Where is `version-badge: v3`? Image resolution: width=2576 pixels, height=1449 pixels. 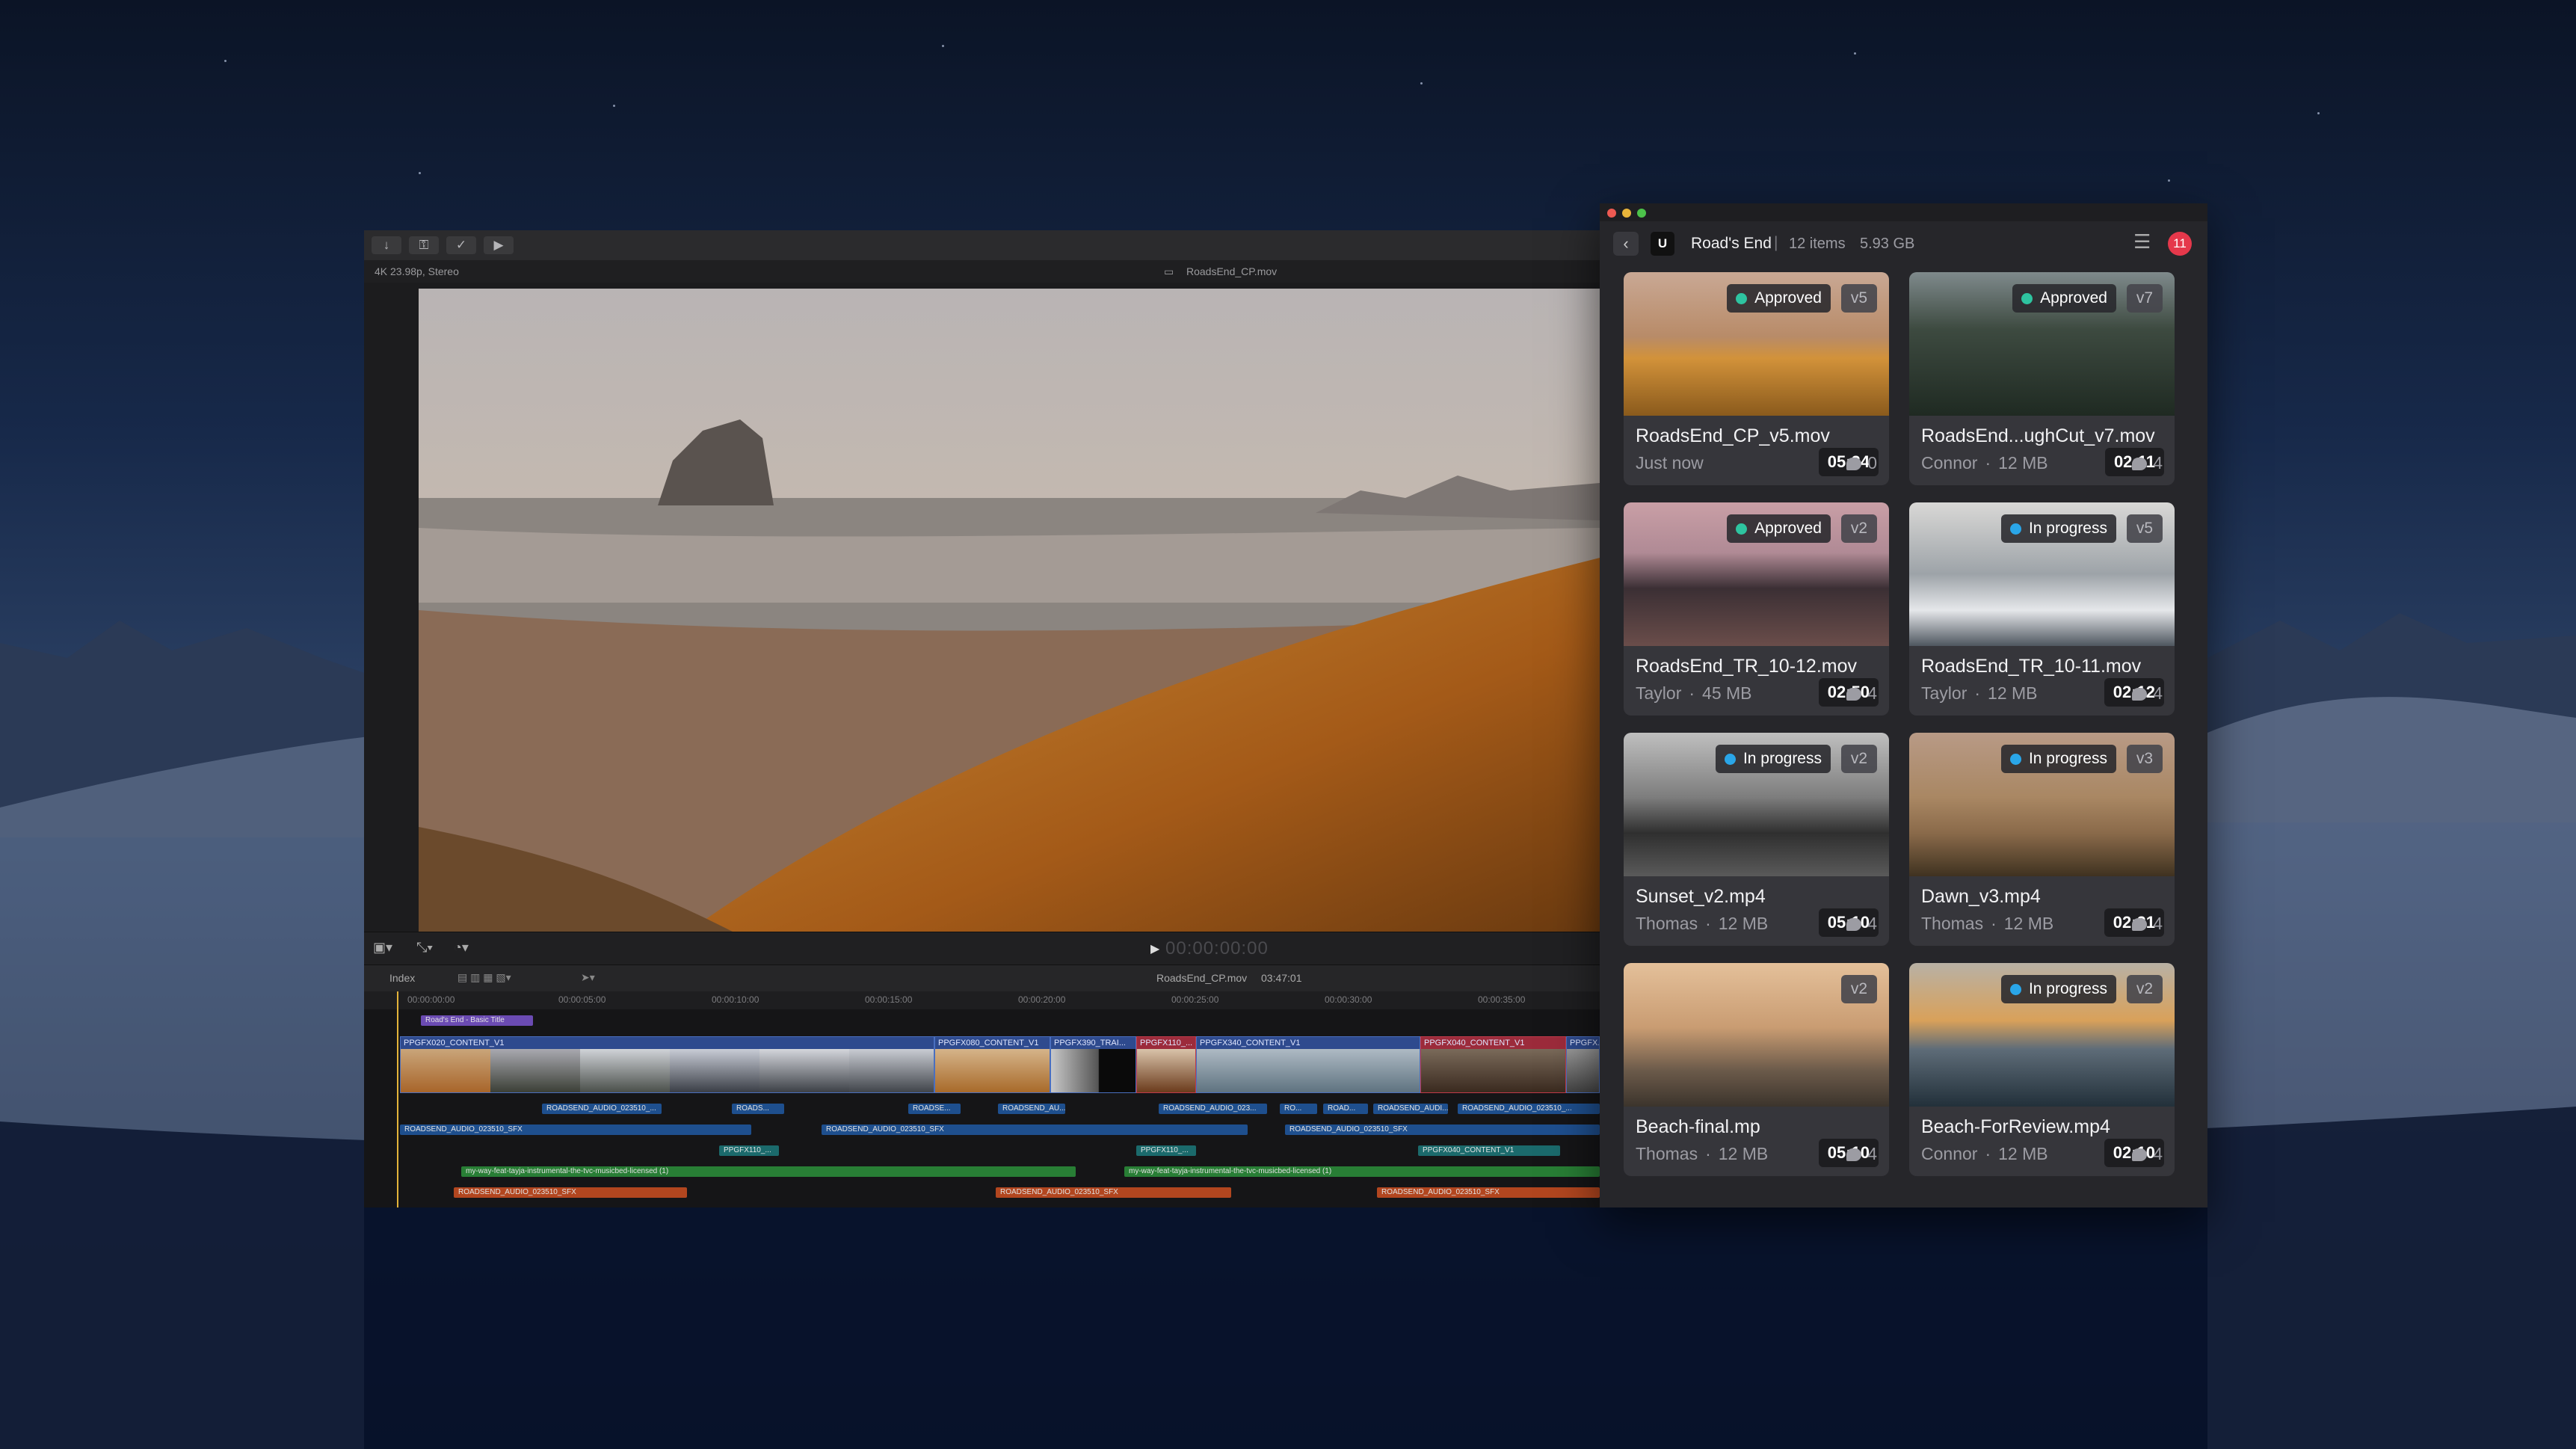 version-badge: v3 is located at coordinates (2145, 759).